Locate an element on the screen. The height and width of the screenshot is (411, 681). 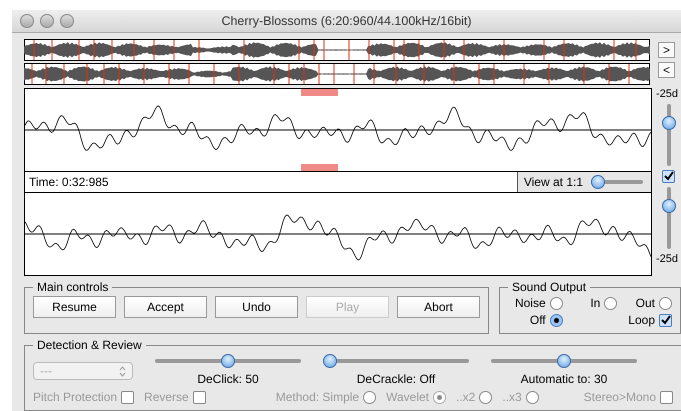
option-label: In is located at coordinates (595, 303).